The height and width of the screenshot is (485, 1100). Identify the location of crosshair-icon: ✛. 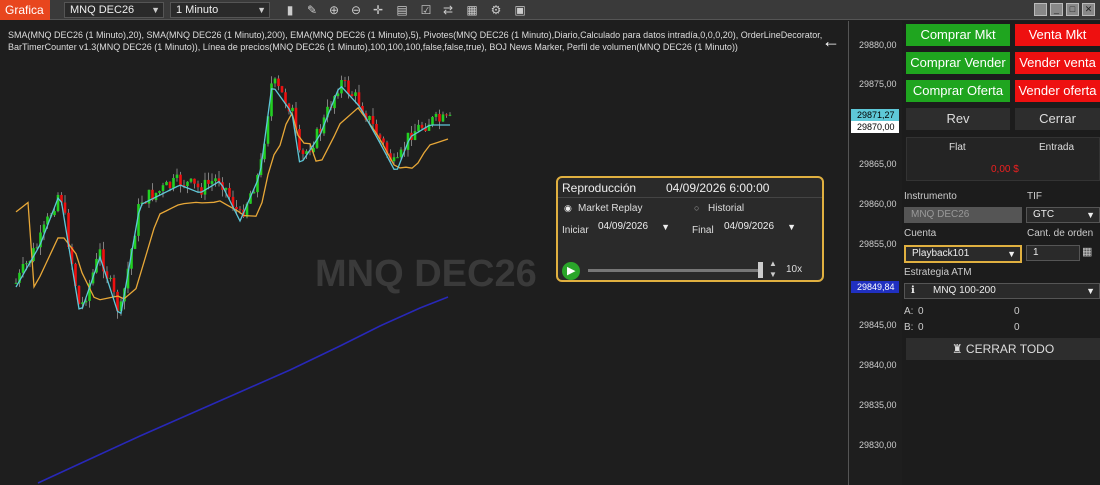
(378, 10).